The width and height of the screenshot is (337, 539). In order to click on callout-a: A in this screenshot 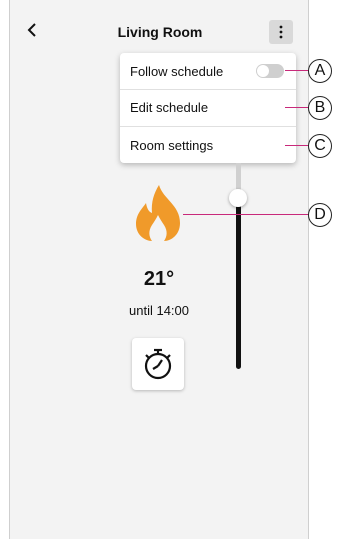, I will do `click(320, 71)`.